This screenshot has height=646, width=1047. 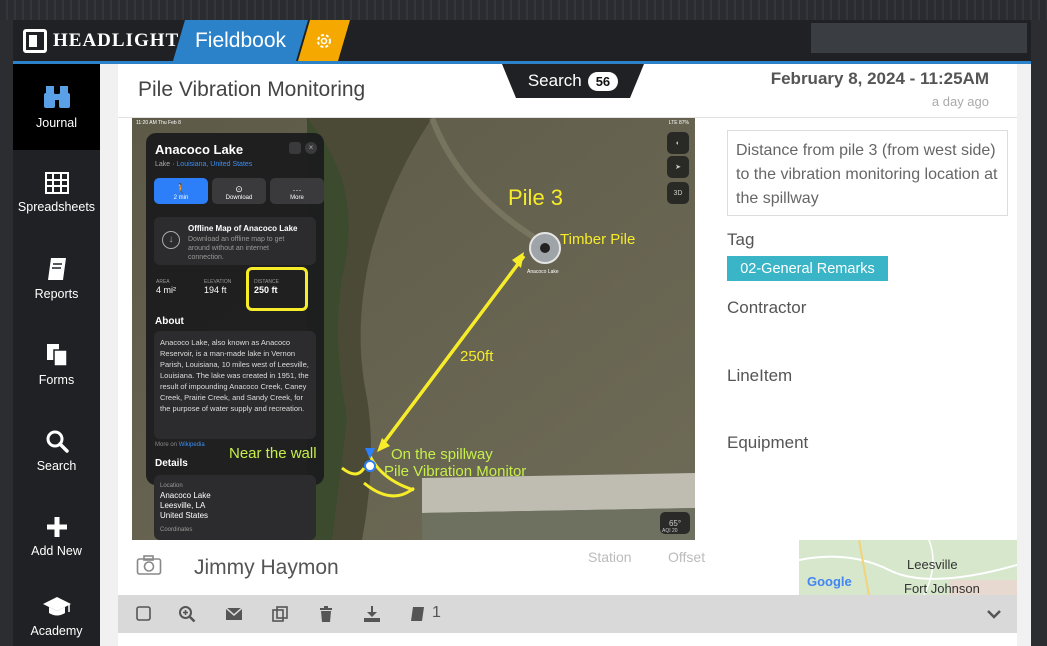 What do you see at coordinates (536, 197) in the screenshot?
I see `annotation-pile-3: Pile 3` at bounding box center [536, 197].